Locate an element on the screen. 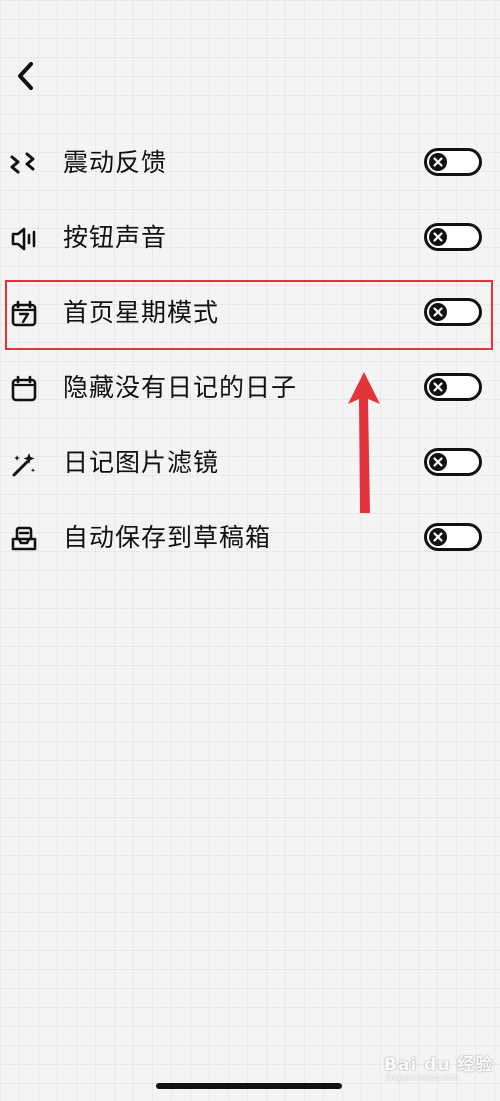 The height and width of the screenshot is (1101, 500). vibration-toggle is located at coordinates (453, 162).